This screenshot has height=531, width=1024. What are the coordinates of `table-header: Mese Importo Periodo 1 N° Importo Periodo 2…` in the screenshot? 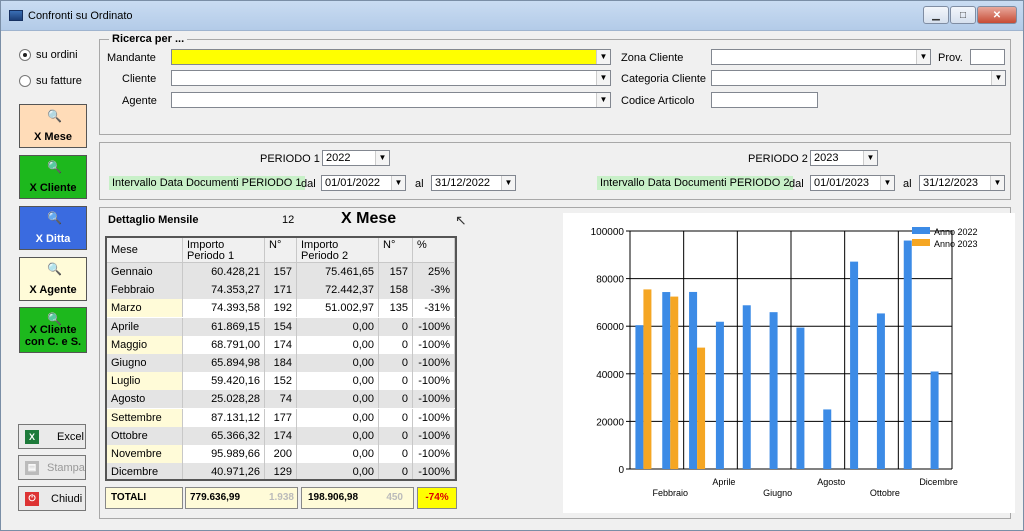 It's located at (281, 250).